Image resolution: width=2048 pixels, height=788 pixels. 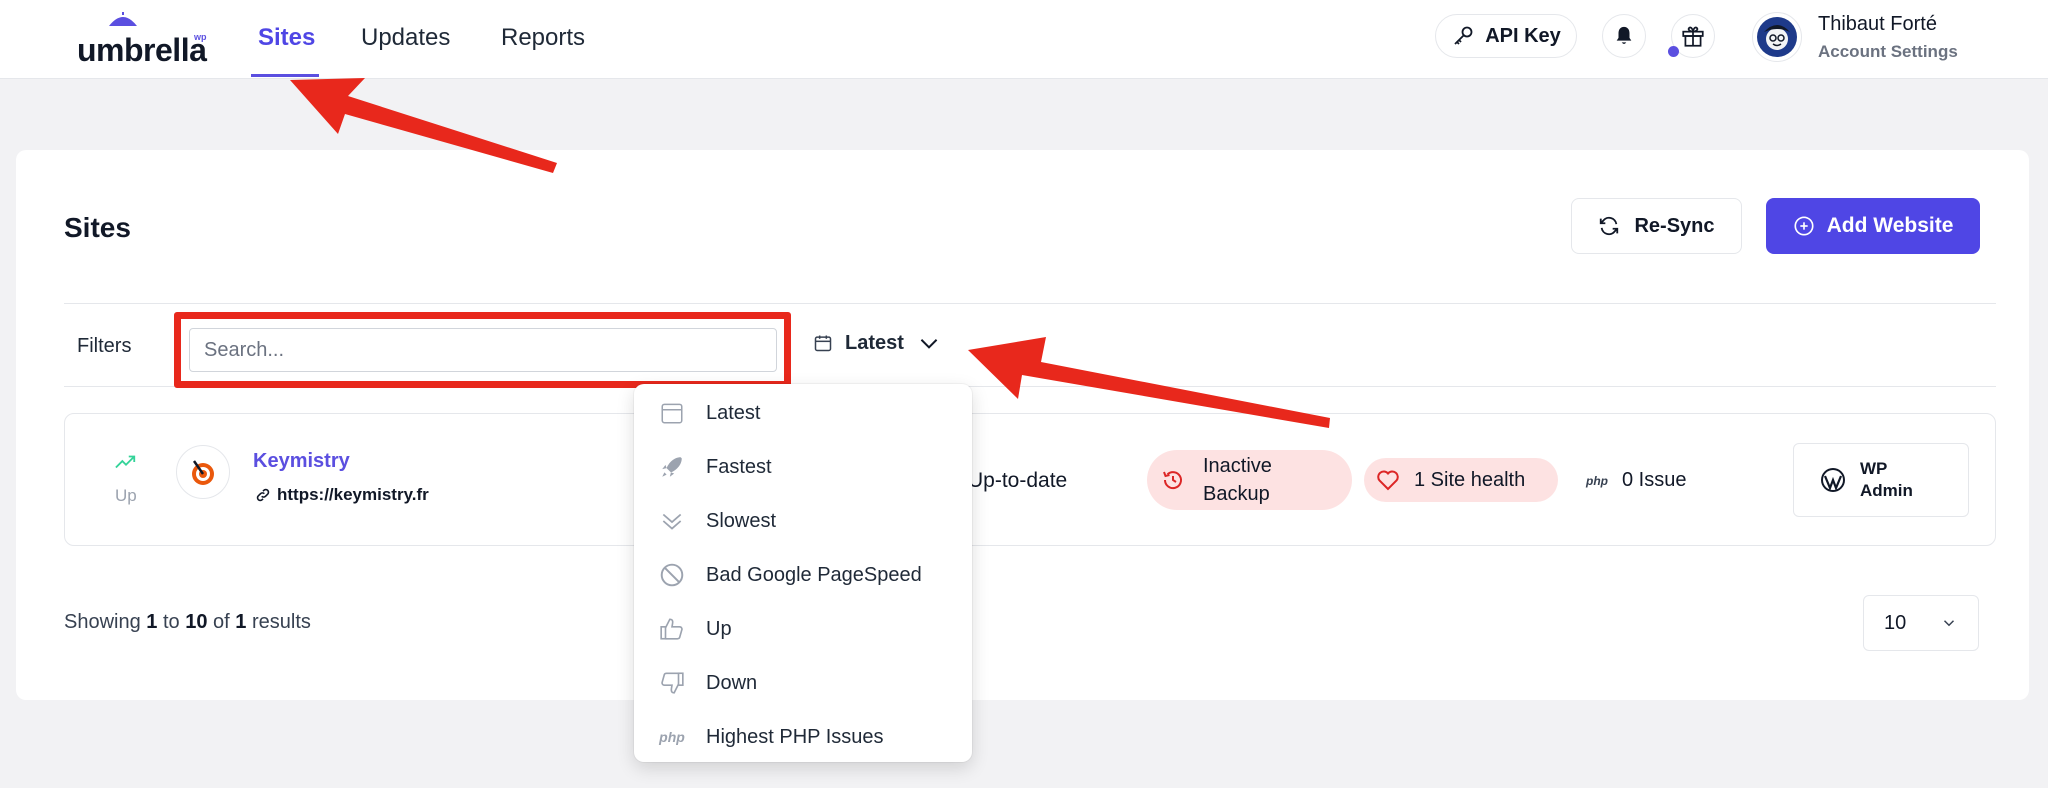 I want to click on showing-of-word: of, so click(x=221, y=622).